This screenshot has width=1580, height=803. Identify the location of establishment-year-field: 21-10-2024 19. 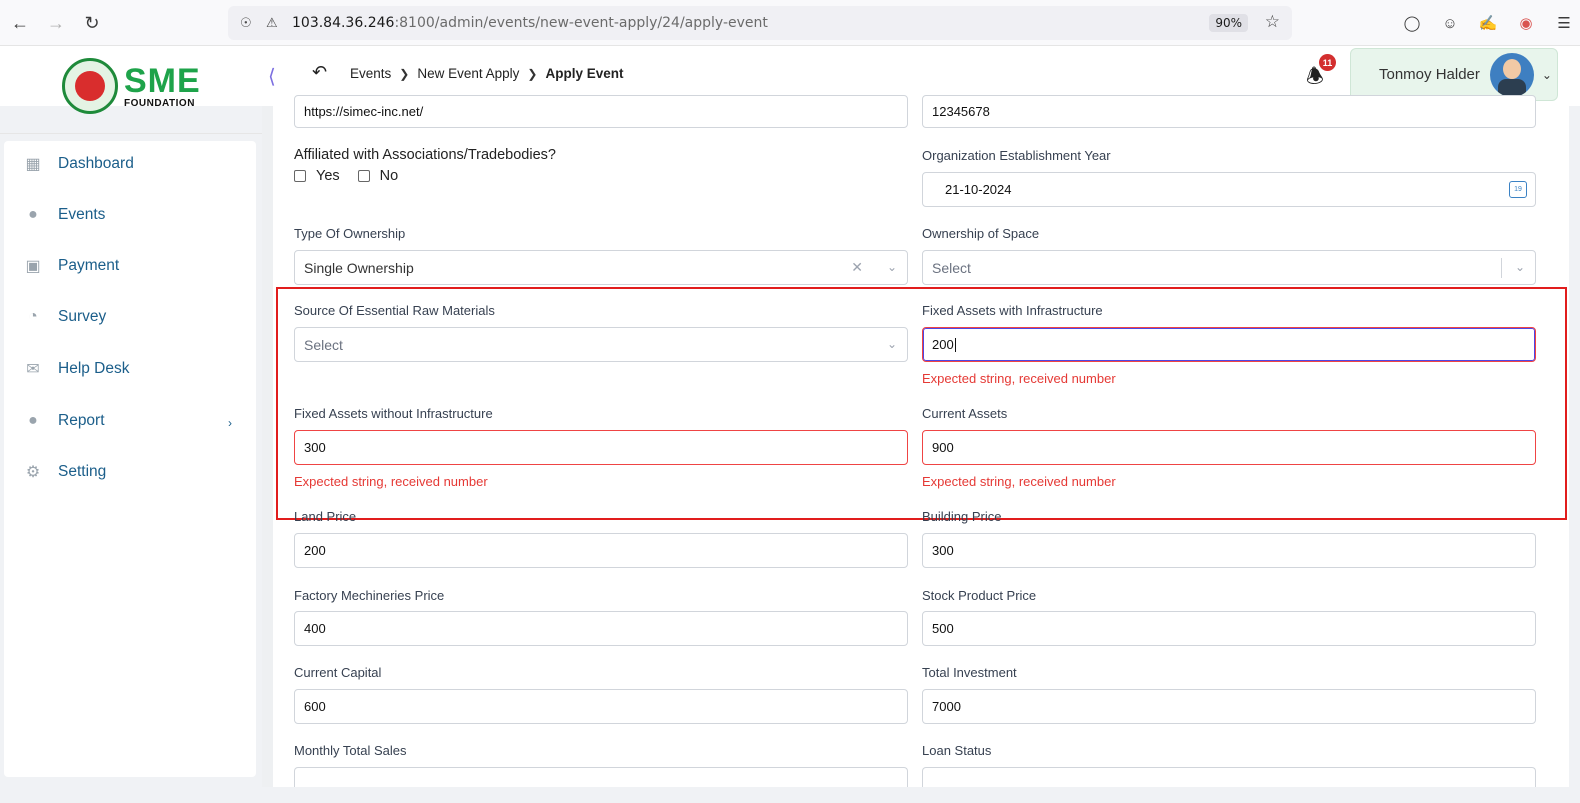
(1229, 189).